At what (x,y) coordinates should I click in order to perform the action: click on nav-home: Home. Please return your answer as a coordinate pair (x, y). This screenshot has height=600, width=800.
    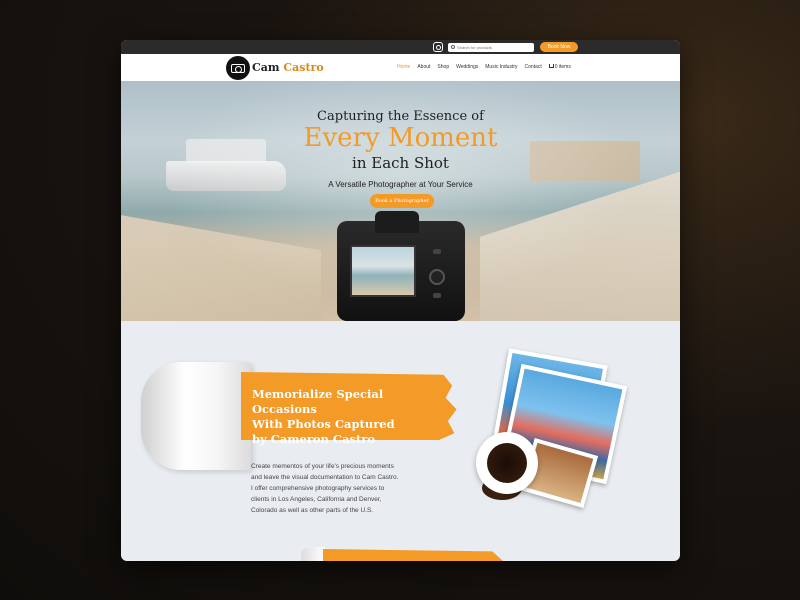
    Looking at the image, I should click on (403, 67).